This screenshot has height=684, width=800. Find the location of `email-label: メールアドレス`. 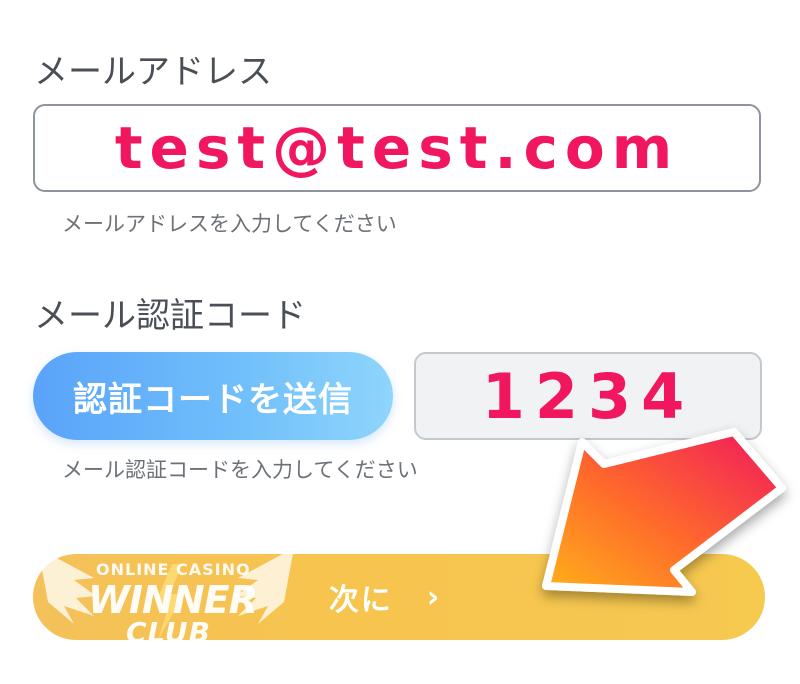

email-label: メールアドレス is located at coordinates (153, 72).